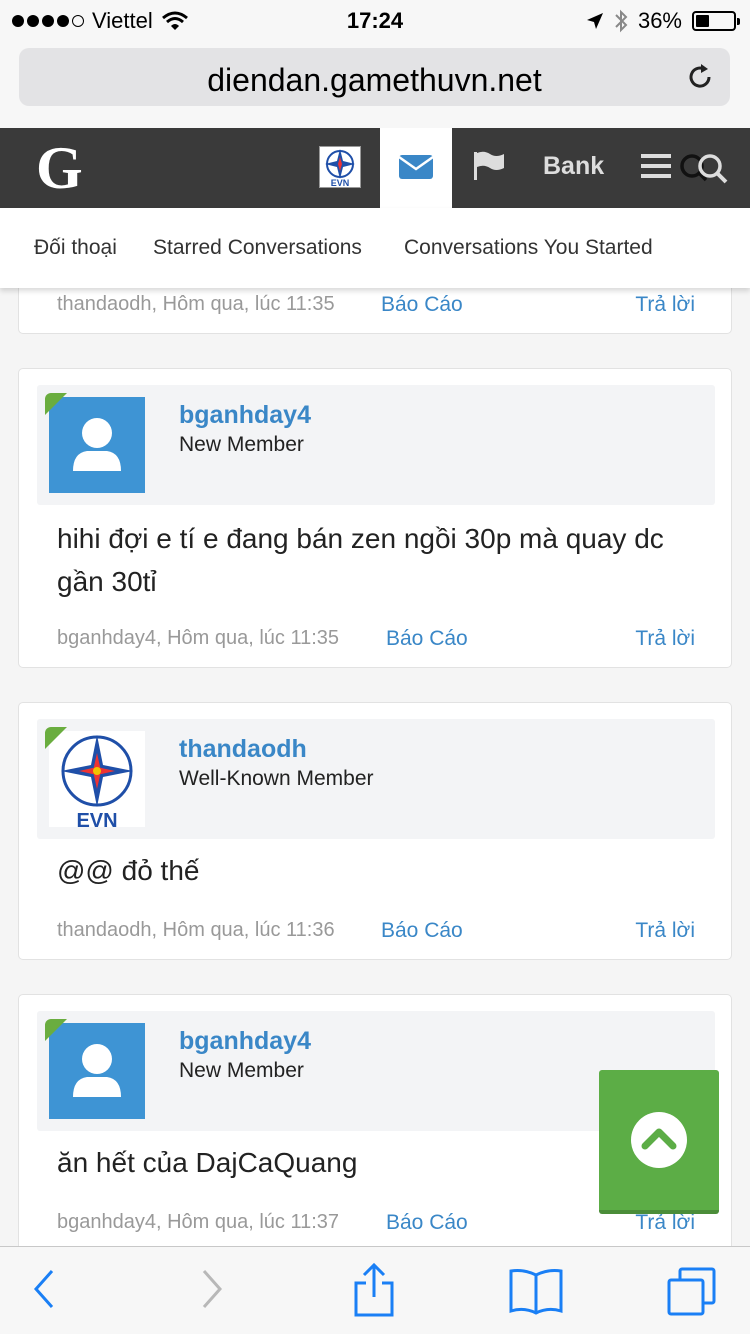 This screenshot has height=1334, width=750. Describe the element at coordinates (716, 21) in the screenshot. I see `battery-icon` at that location.